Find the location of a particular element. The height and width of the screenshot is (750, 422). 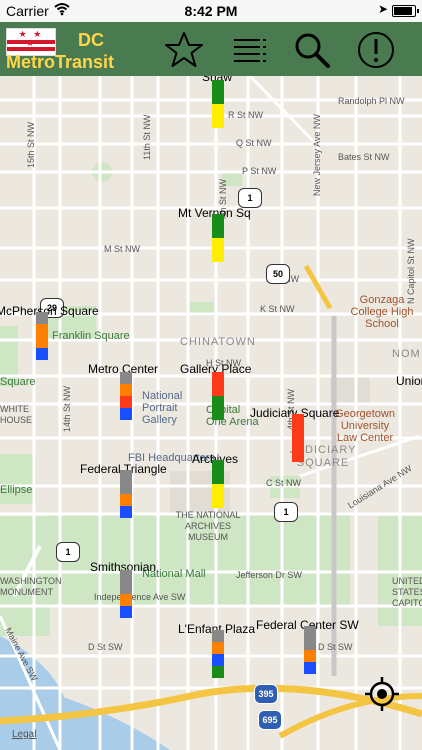

locate-icon is located at coordinates (382, 694).